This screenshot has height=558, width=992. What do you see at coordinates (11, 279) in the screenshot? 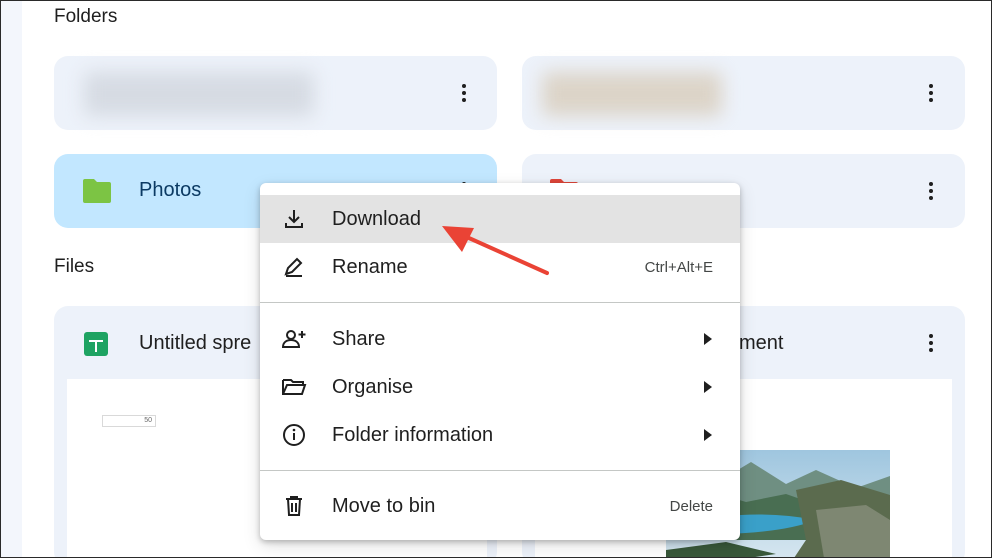
I see `left-sidebar-strip` at bounding box center [11, 279].